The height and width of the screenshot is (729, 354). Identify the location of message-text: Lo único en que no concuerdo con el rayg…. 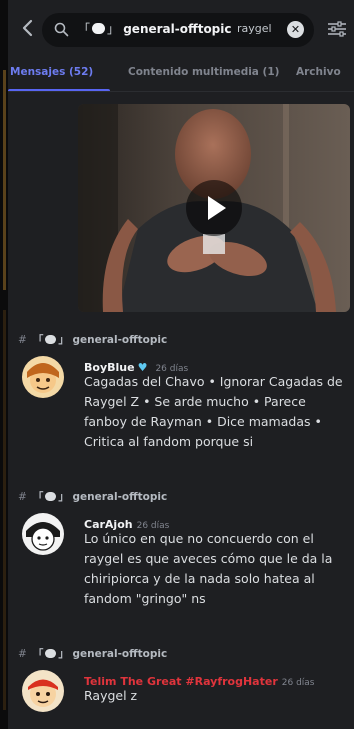
(208, 568).